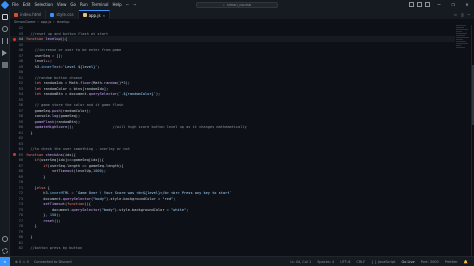  Describe the element at coordinates (85, 165) in the screenshot. I see `code-token: (userSeq.length == gameSeq.length){` at that location.